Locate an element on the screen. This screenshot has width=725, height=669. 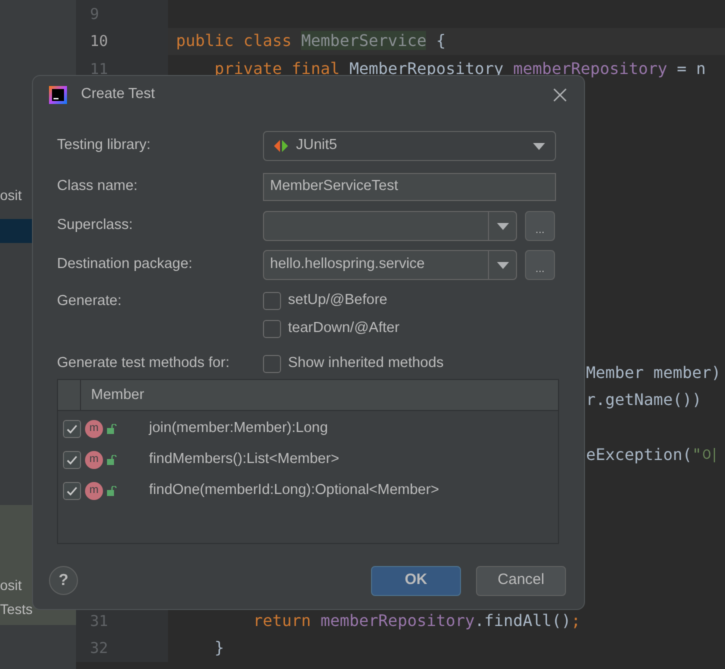
field-label: Destination package: is located at coordinates (125, 264).